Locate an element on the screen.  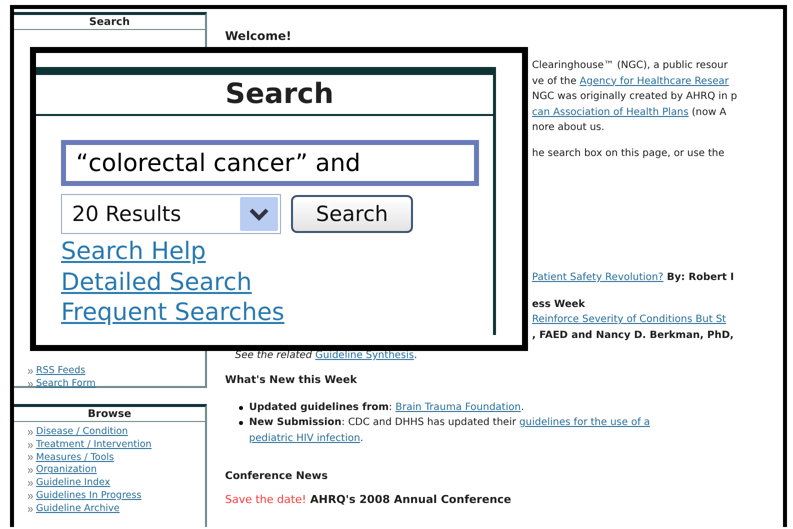
text-line: Save the date! AHRQ's 2008 Annual Conference is located at coordinates (368, 500).